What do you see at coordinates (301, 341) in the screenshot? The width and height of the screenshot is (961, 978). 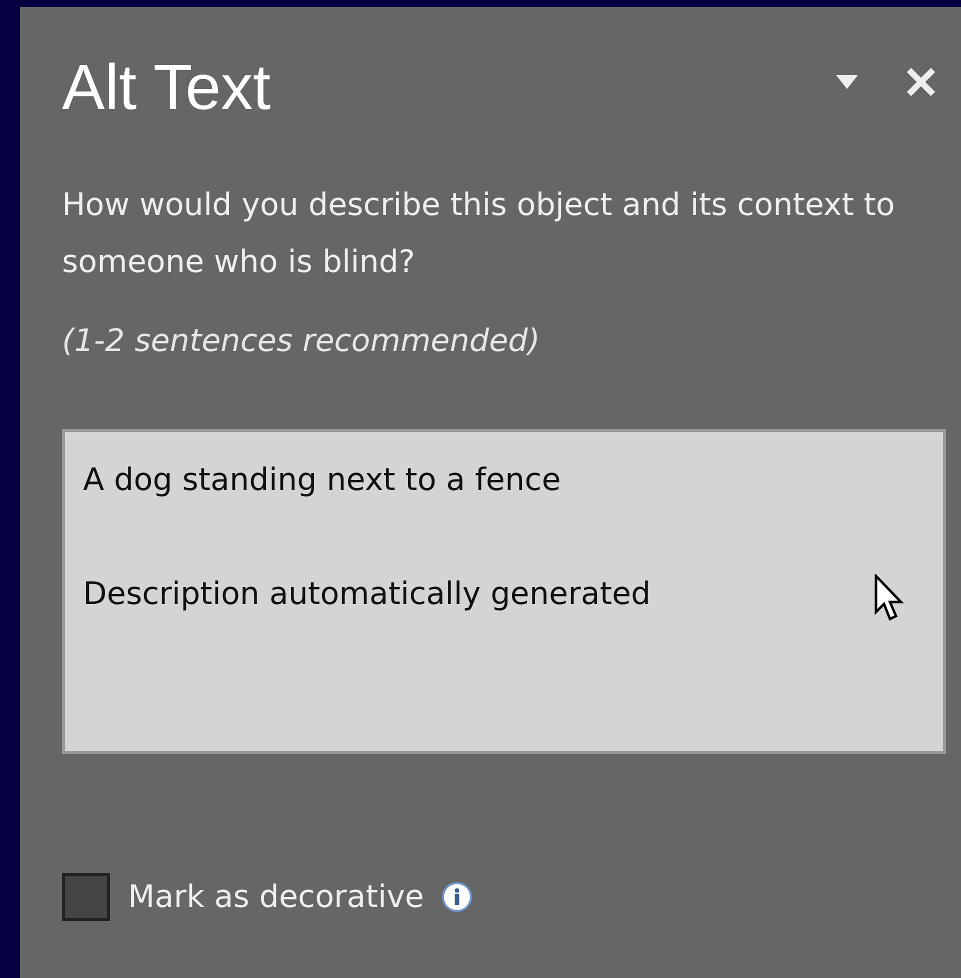 I see `hint-text: (1-2 sentences recommended)` at bounding box center [301, 341].